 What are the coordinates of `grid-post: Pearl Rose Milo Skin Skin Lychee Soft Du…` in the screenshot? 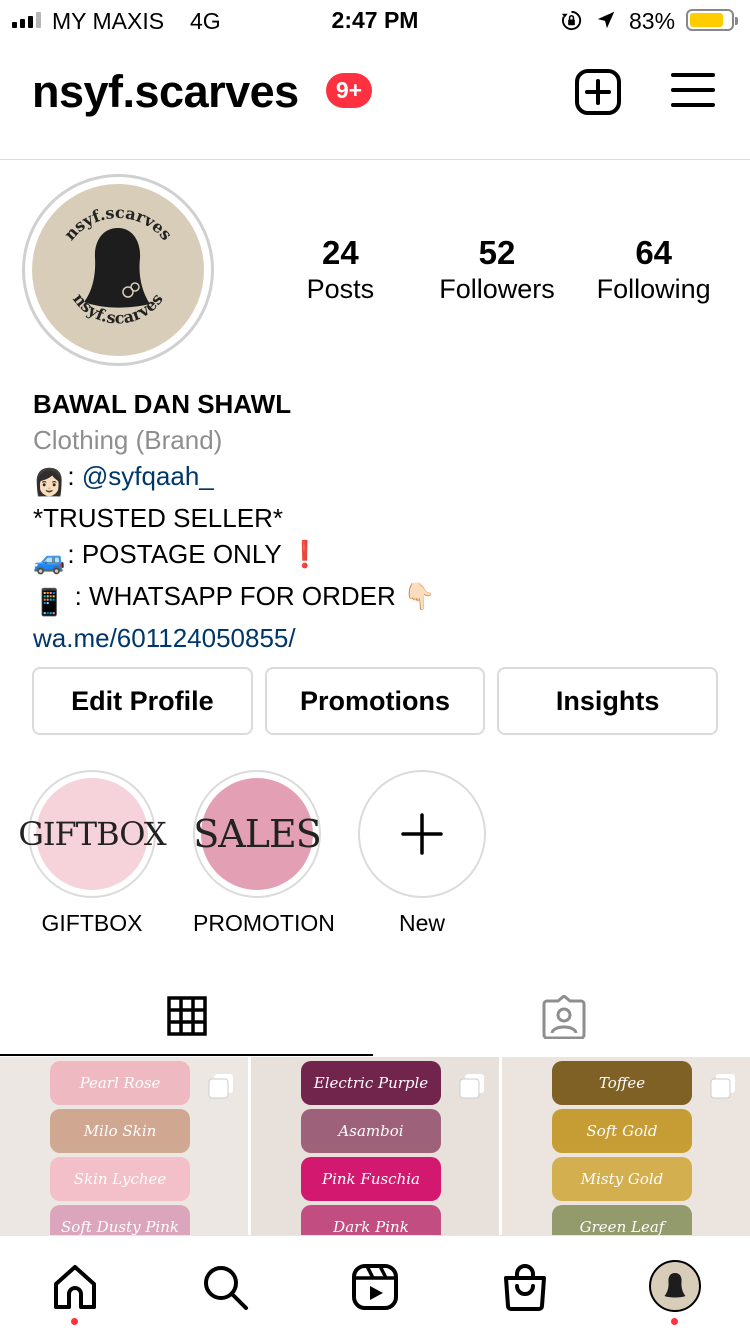 It's located at (124, 1146).